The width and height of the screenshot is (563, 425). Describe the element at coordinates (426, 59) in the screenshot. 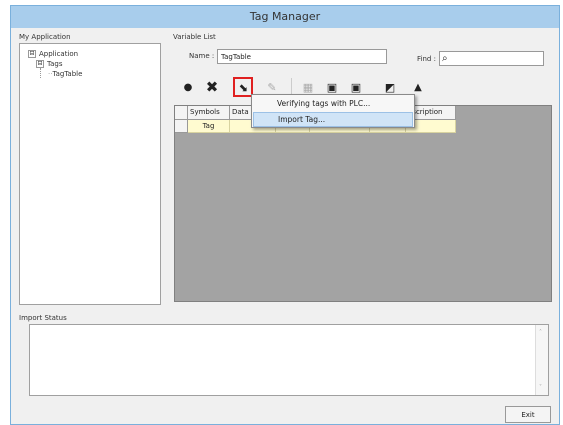

I see `find-label: Find :` at that location.